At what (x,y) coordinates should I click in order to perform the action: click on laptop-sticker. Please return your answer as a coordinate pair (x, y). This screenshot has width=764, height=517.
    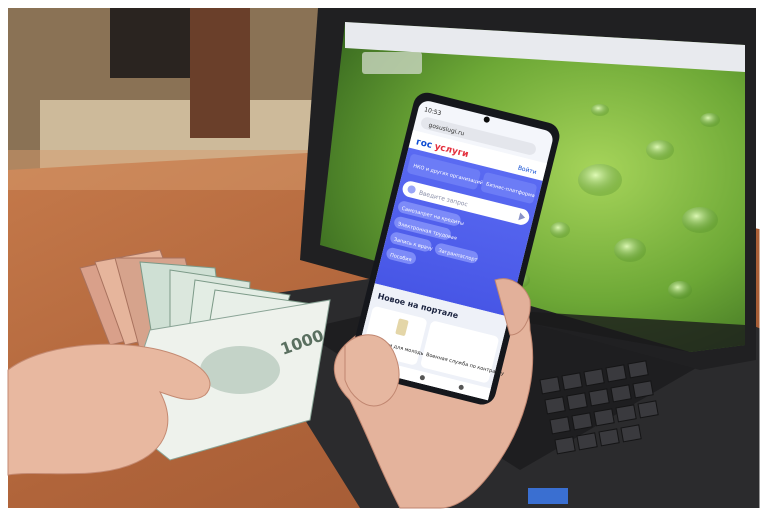
    Looking at the image, I should click on (548, 496).